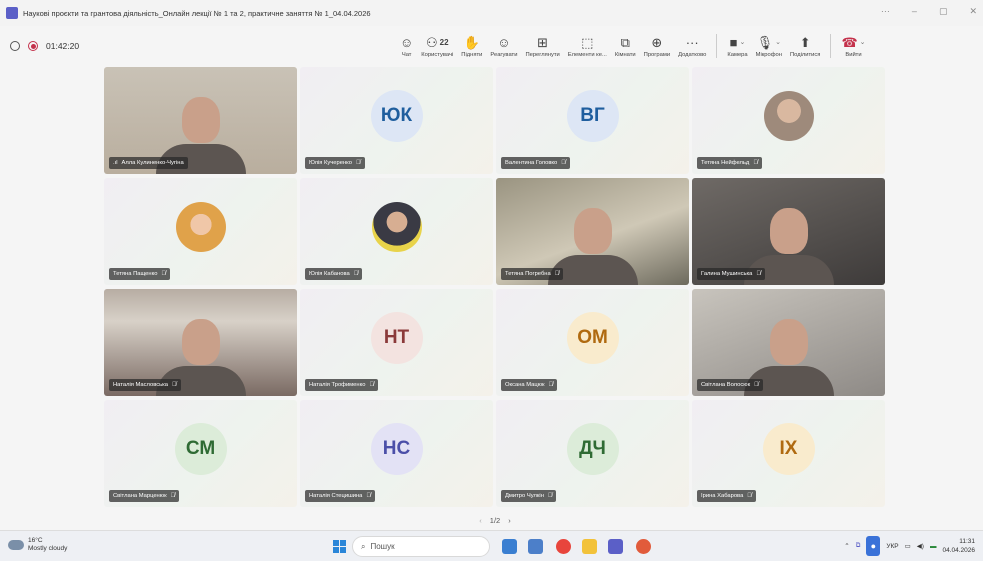 The image size is (983, 561). What do you see at coordinates (943, 11) in the screenshot?
I see `maximize-button: ▢` at bounding box center [943, 11].